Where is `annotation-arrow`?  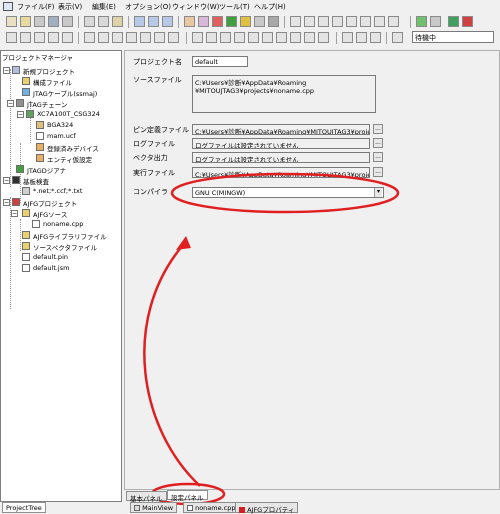
annotation-arrow is located at coordinates (172, 365).